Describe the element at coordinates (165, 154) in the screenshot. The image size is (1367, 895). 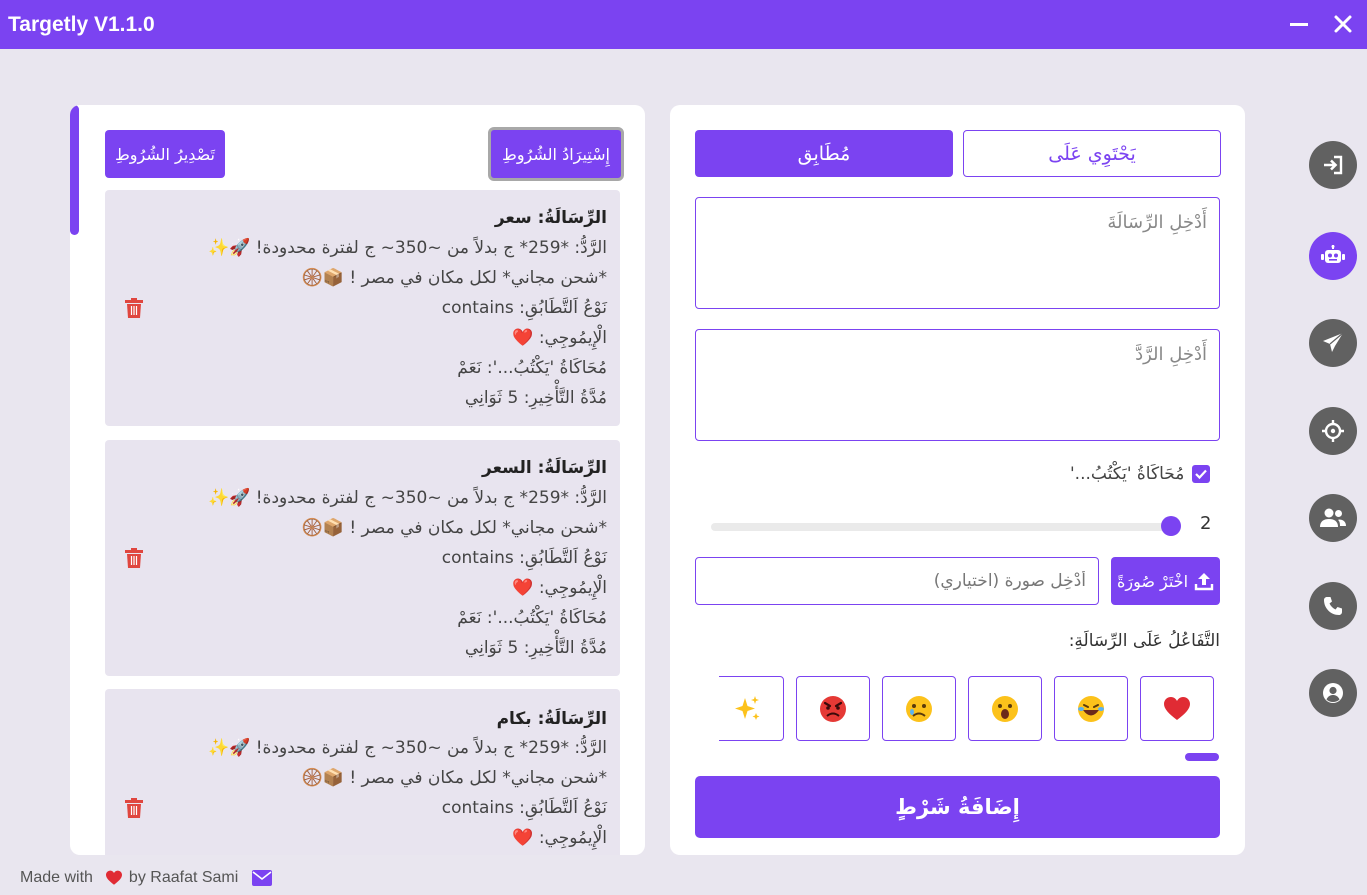
I see `export-rules-button: تَصْدِيرُ الشُرُوطِ` at that location.